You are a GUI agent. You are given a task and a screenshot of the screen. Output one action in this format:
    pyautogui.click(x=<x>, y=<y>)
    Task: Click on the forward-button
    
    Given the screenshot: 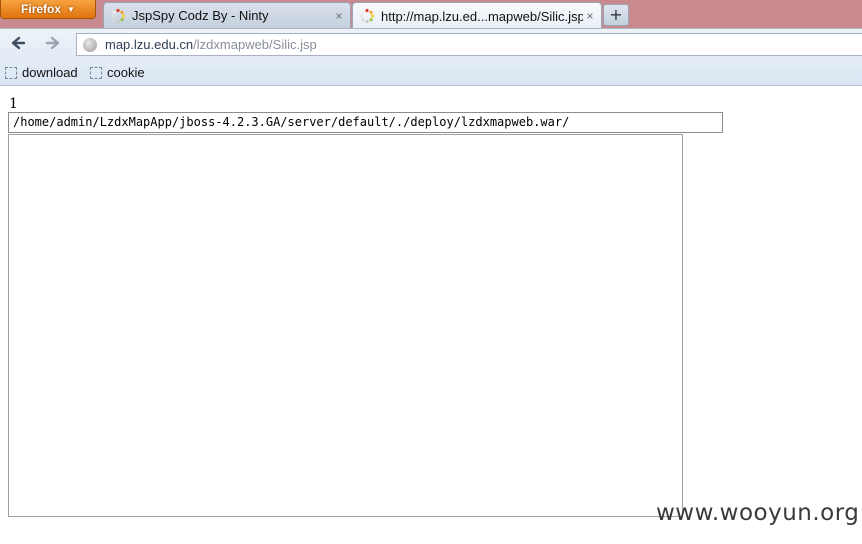 What is the action you would take?
    pyautogui.click(x=53, y=45)
    